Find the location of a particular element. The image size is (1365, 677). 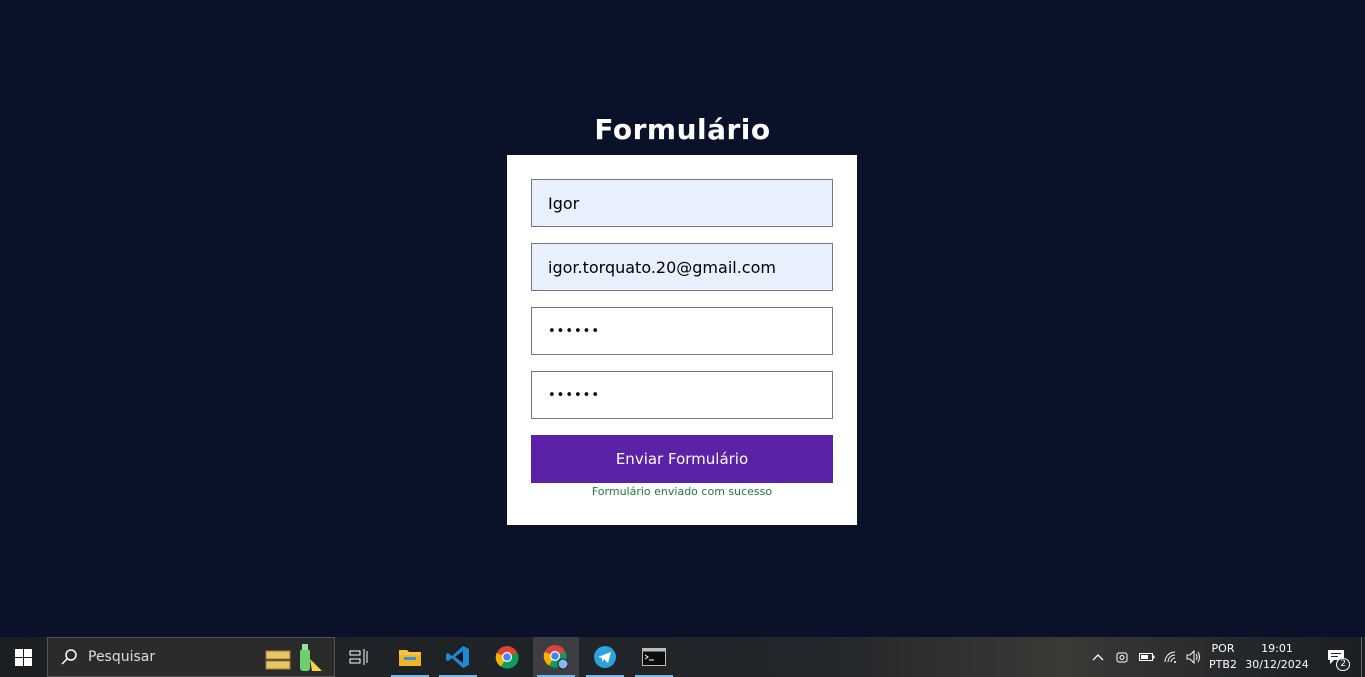

taskbar-app-telegram is located at coordinates (605, 657).